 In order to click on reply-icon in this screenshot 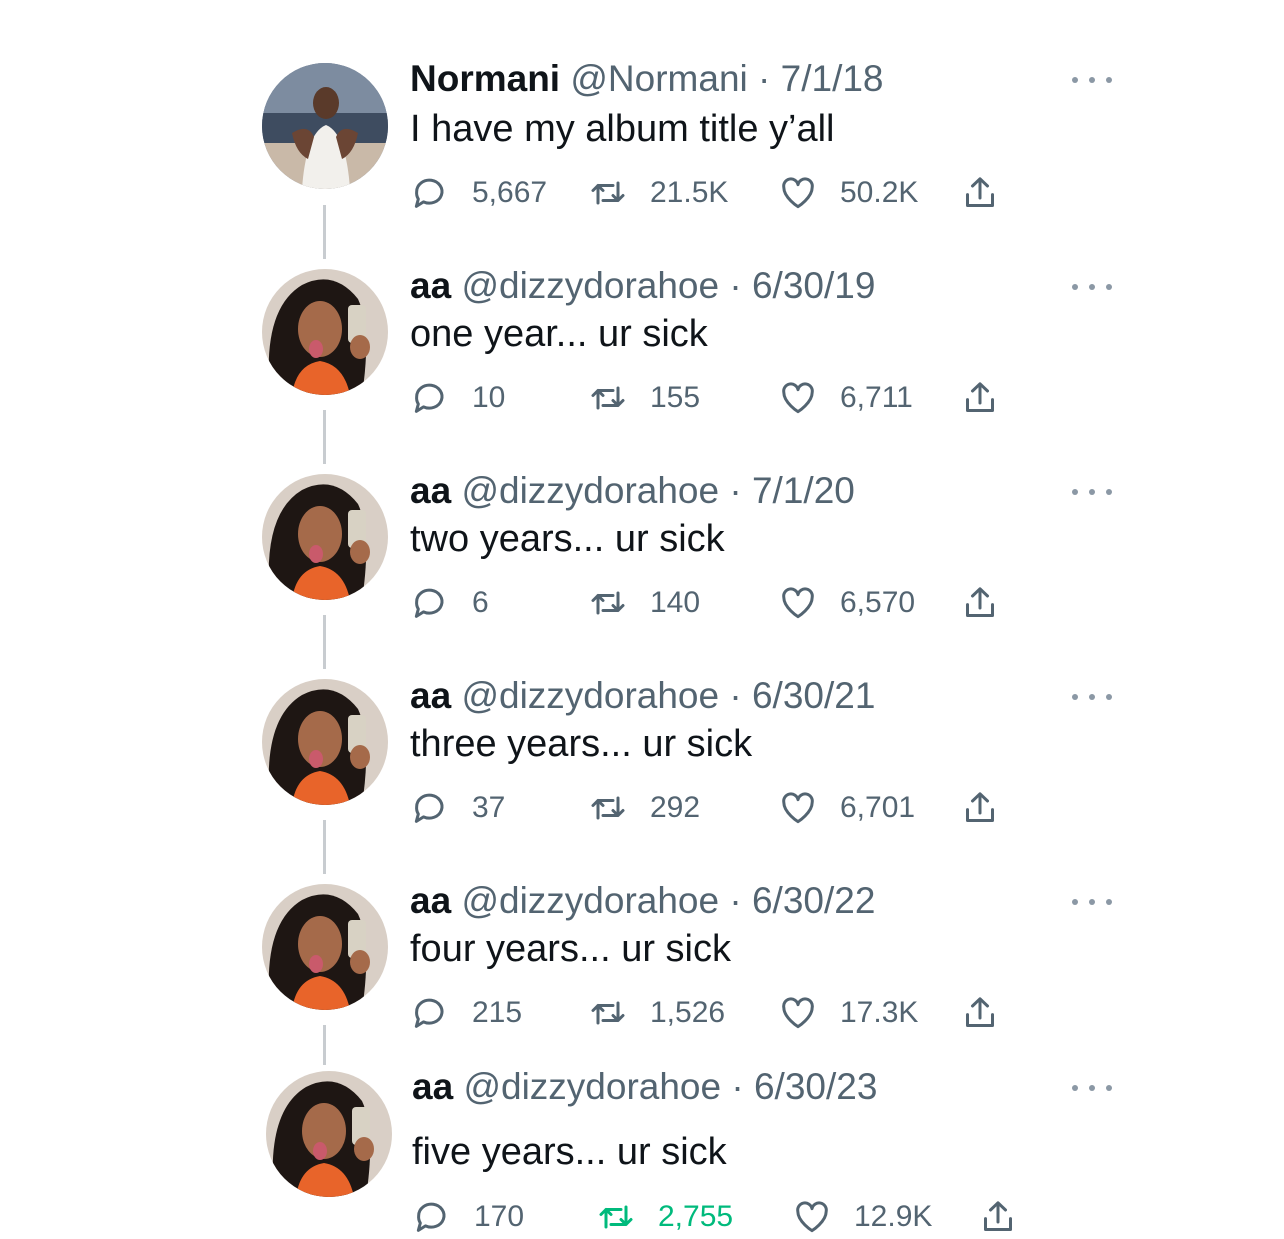, I will do `click(431, 1217)`.